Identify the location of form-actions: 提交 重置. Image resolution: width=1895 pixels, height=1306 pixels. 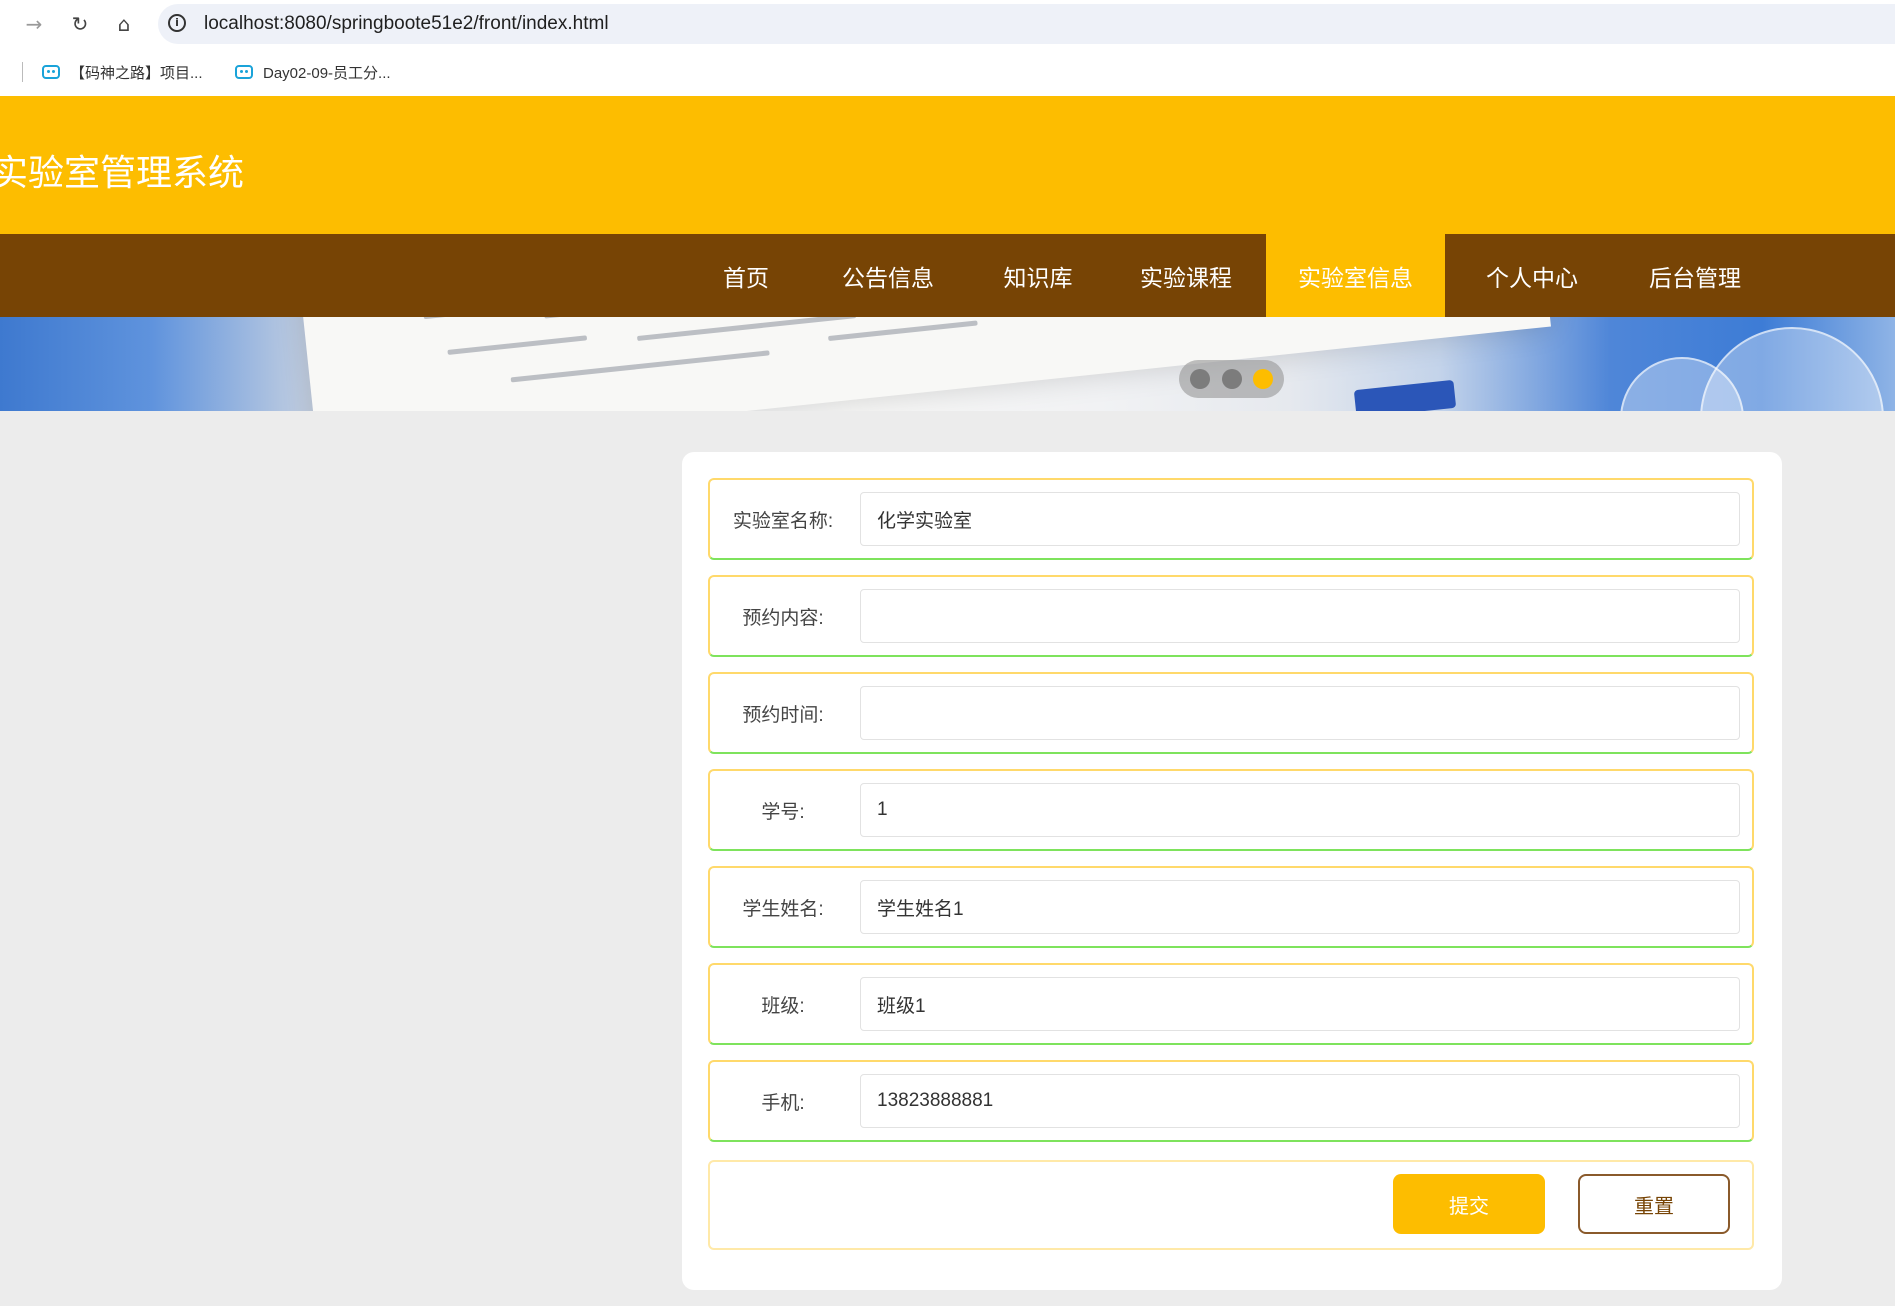
(1231, 1205).